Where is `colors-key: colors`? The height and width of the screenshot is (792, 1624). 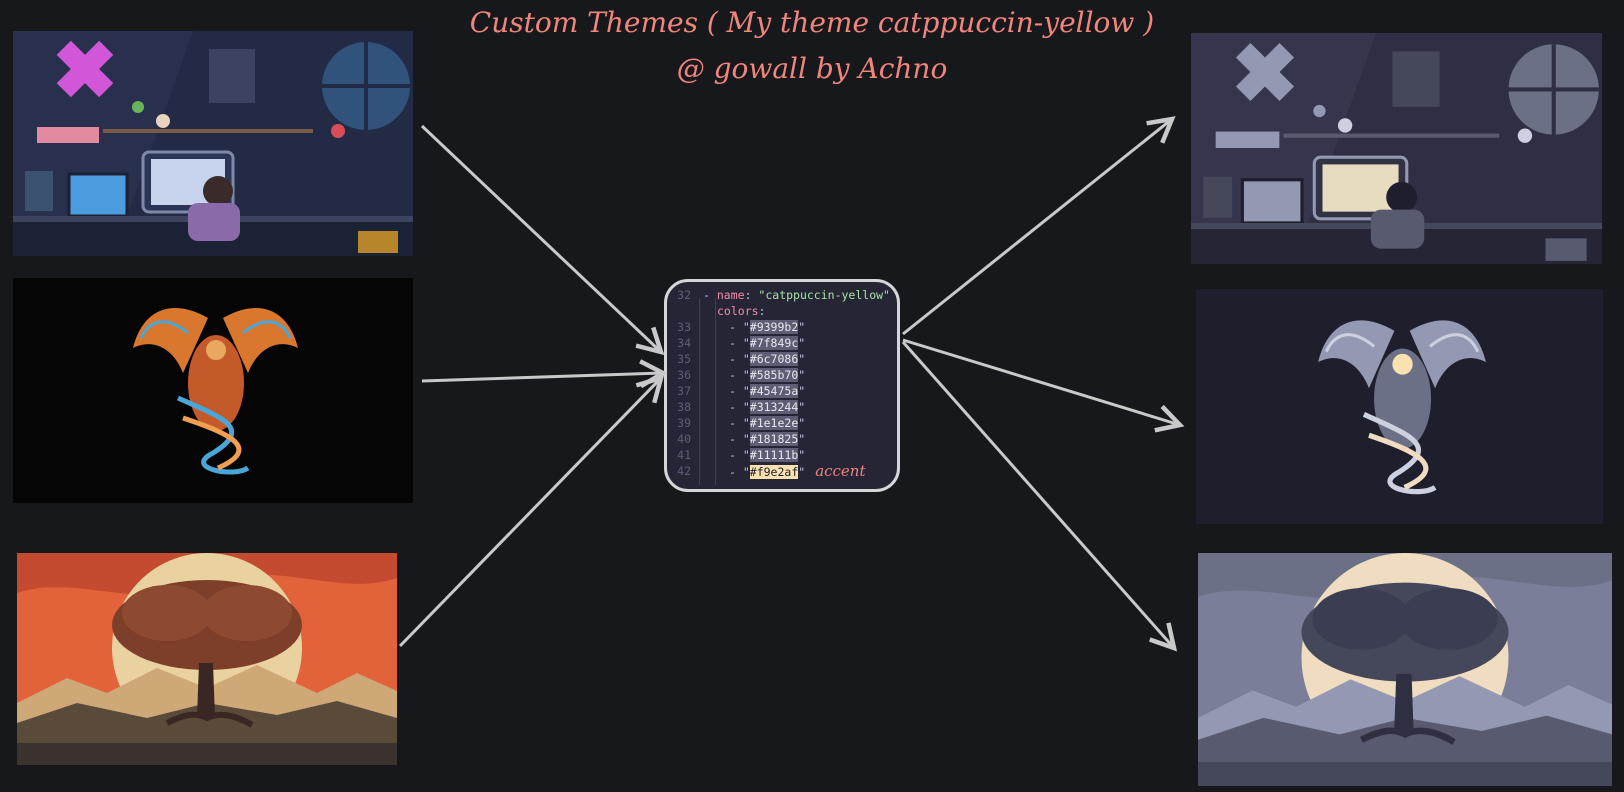 colors-key: colors is located at coordinates (738, 311).